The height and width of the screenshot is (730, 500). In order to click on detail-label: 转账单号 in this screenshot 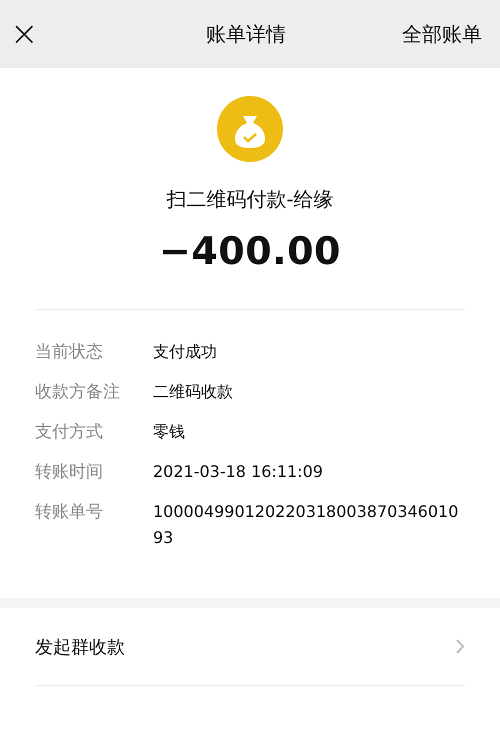, I will do `click(69, 512)`.